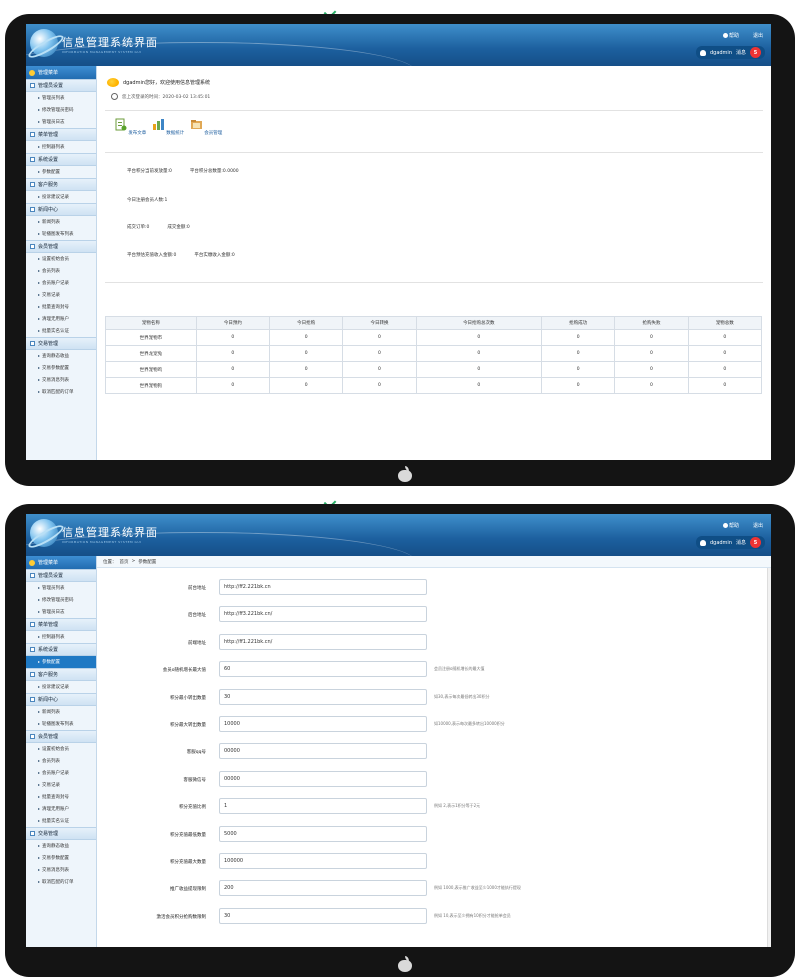 This screenshot has width=800, height=977. What do you see at coordinates (469, 723) in the screenshot?
I see `field-hint: 如10000,表示每次最多转出10000积分` at bounding box center [469, 723].